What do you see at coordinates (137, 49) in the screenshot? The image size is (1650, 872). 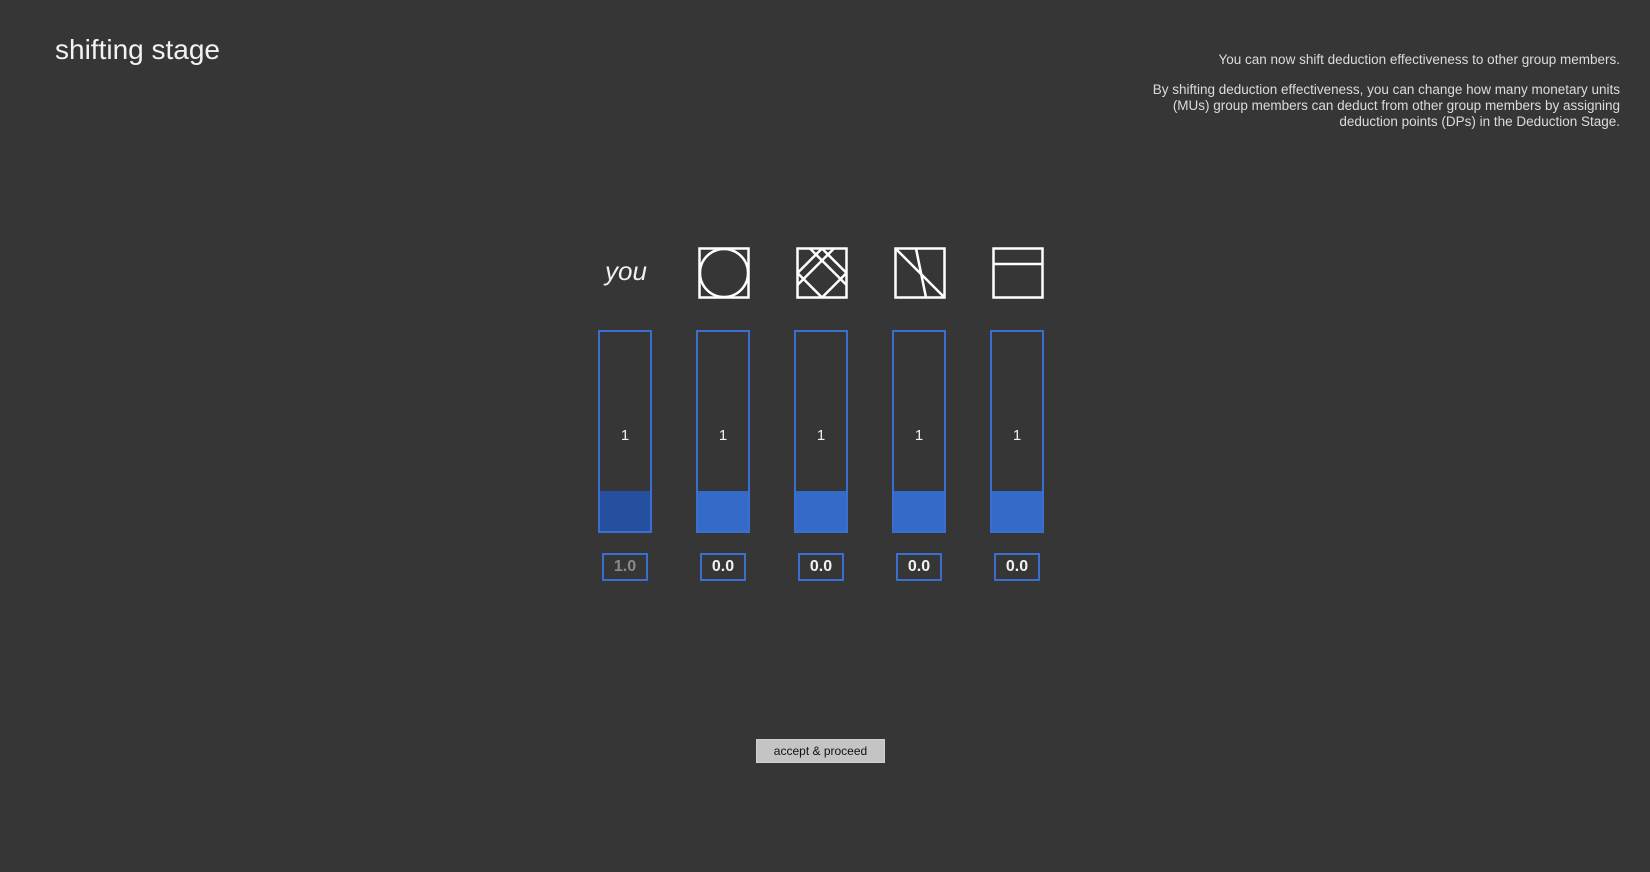 I see `page-title: shifting stage` at bounding box center [137, 49].